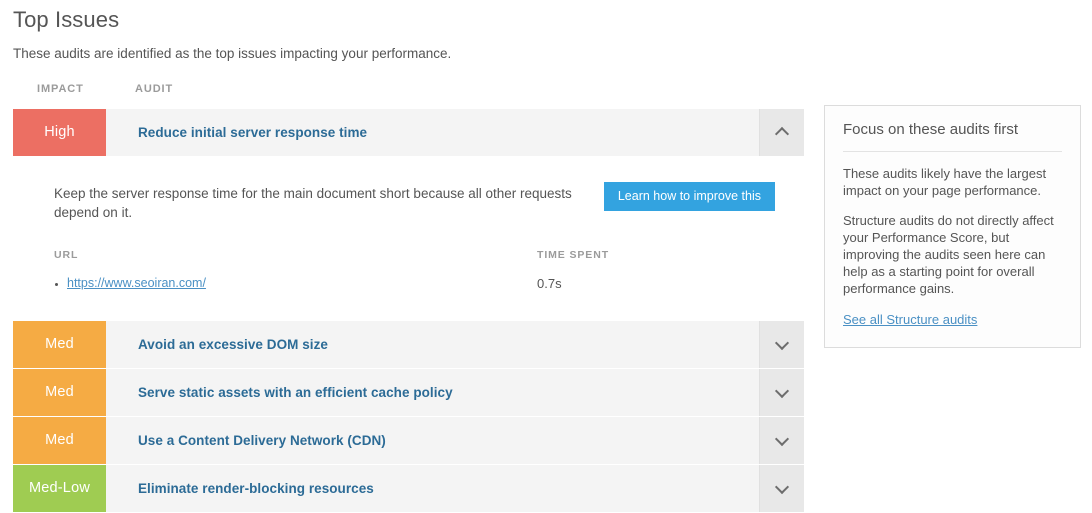  I want to click on table-row: Med Avoid an excessive DOM size, so click(408, 344).